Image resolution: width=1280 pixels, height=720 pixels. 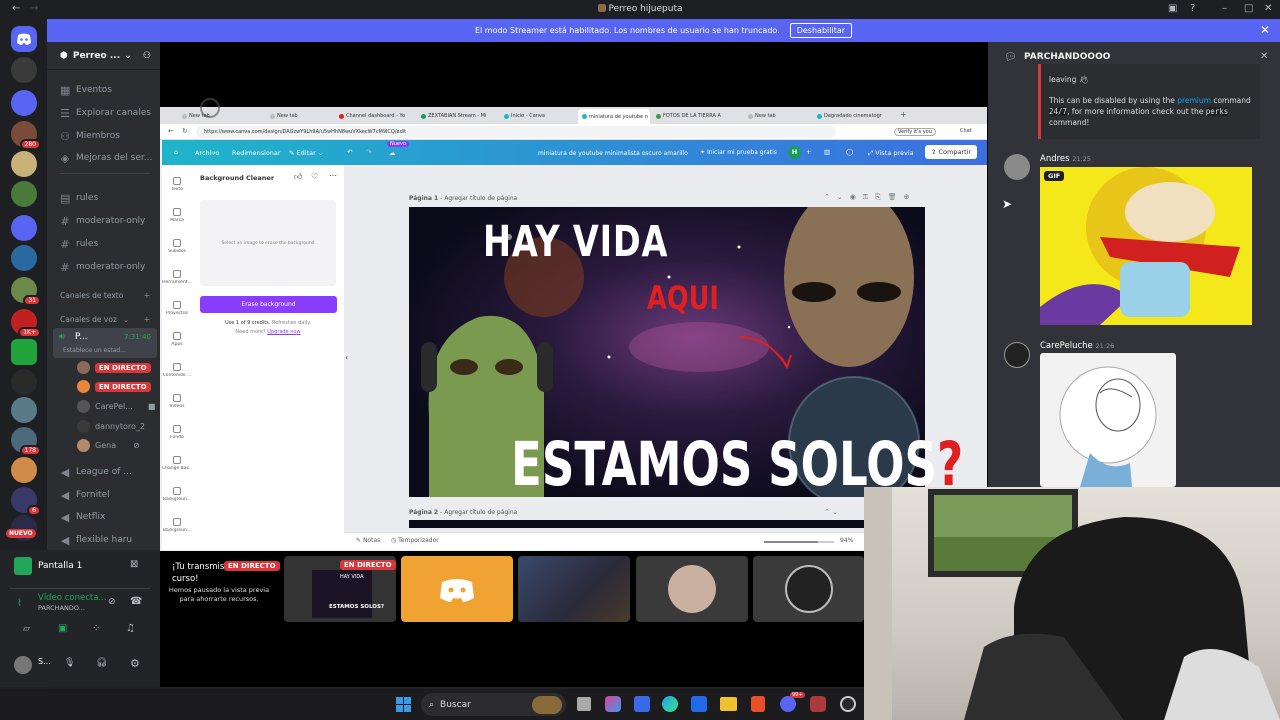 What do you see at coordinates (185, 131) in the screenshot?
I see `reload-icon: ↻` at bounding box center [185, 131].